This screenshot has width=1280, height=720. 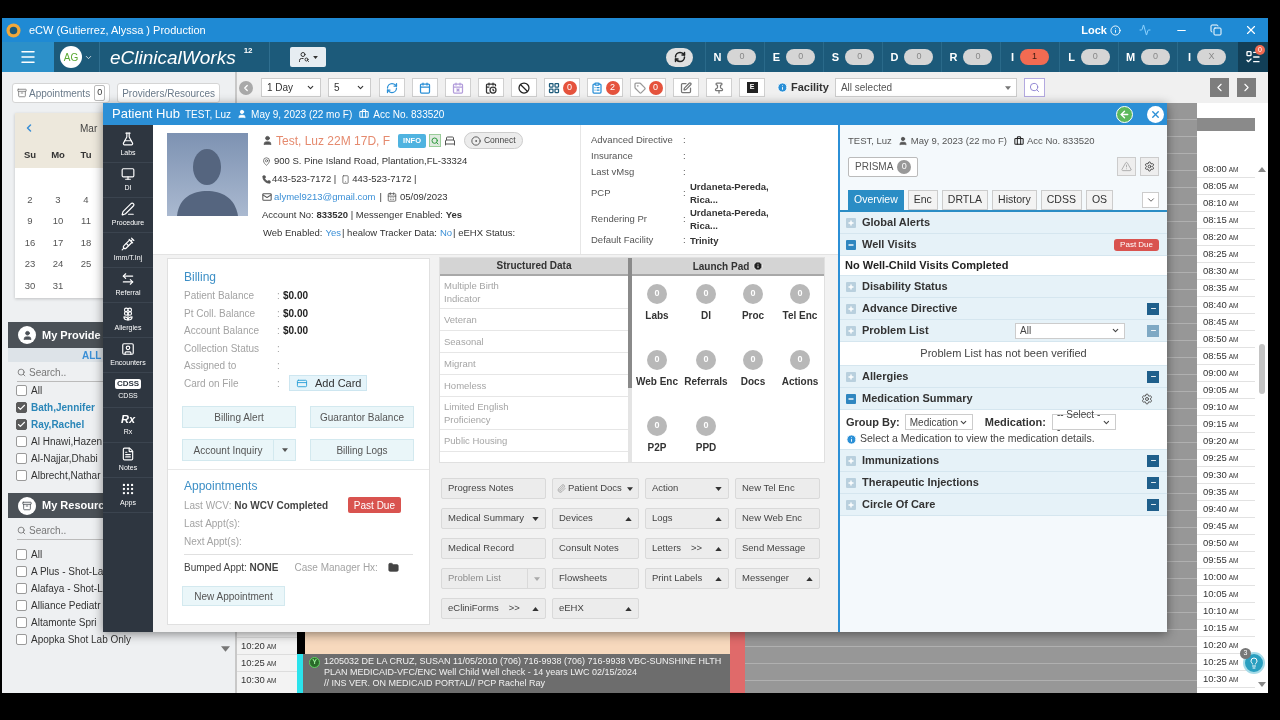 What do you see at coordinates (491, 87) in the screenshot?
I see `toolbar-button` at bounding box center [491, 87].